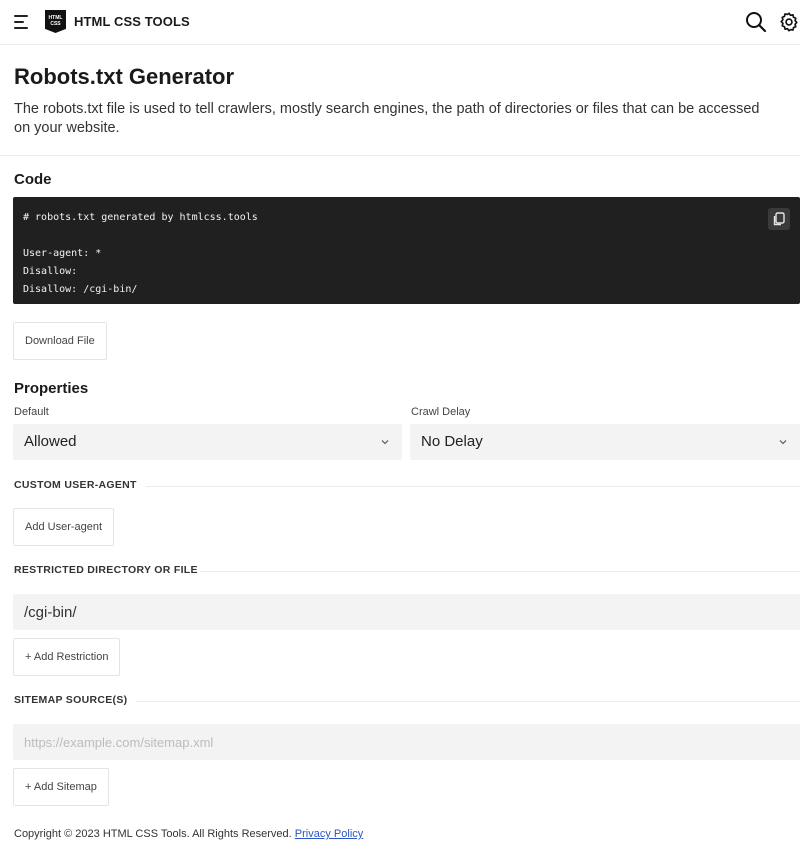  Describe the element at coordinates (75, 485) in the screenshot. I see `custom-user-agent-title: CUSTOM USER-AGENT` at that location.